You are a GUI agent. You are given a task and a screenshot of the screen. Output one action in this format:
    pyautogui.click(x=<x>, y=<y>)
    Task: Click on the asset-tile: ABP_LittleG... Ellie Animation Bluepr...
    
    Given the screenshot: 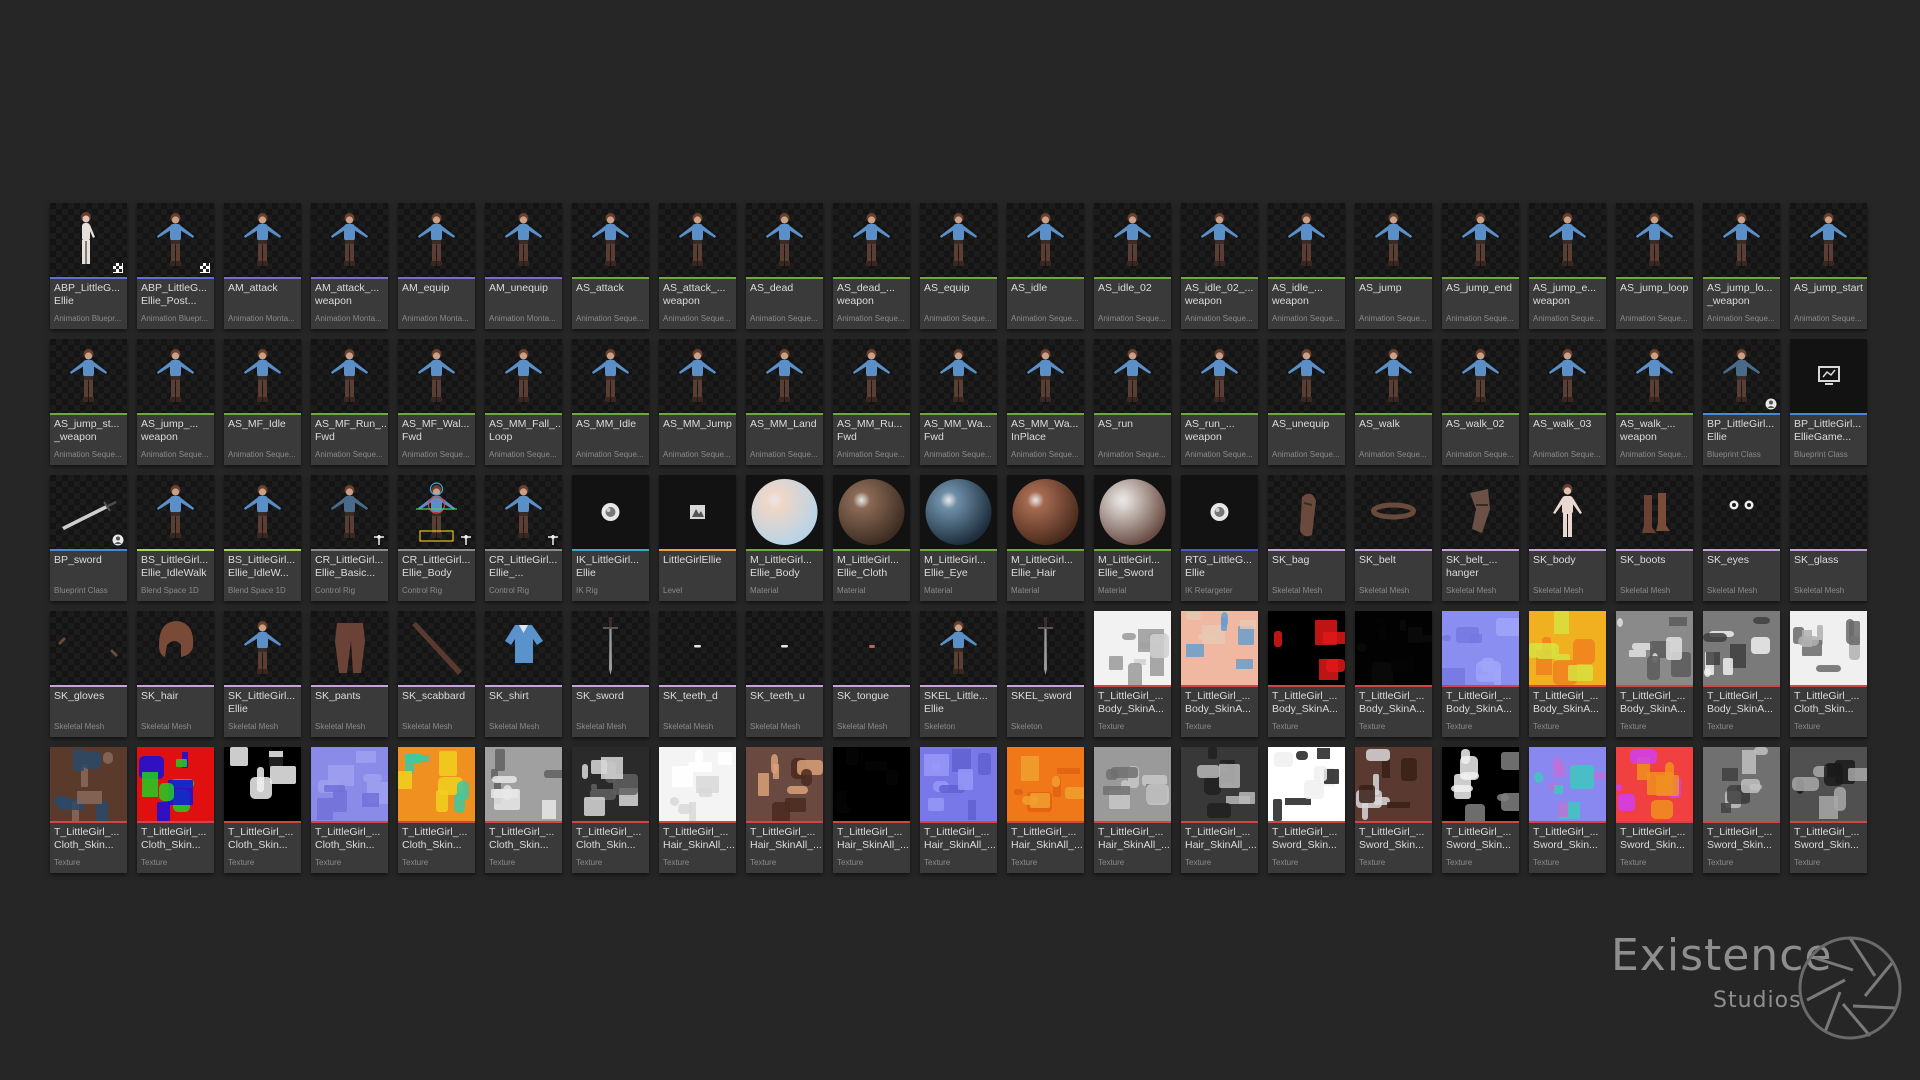 What is the action you would take?
    pyautogui.click(x=88, y=266)
    